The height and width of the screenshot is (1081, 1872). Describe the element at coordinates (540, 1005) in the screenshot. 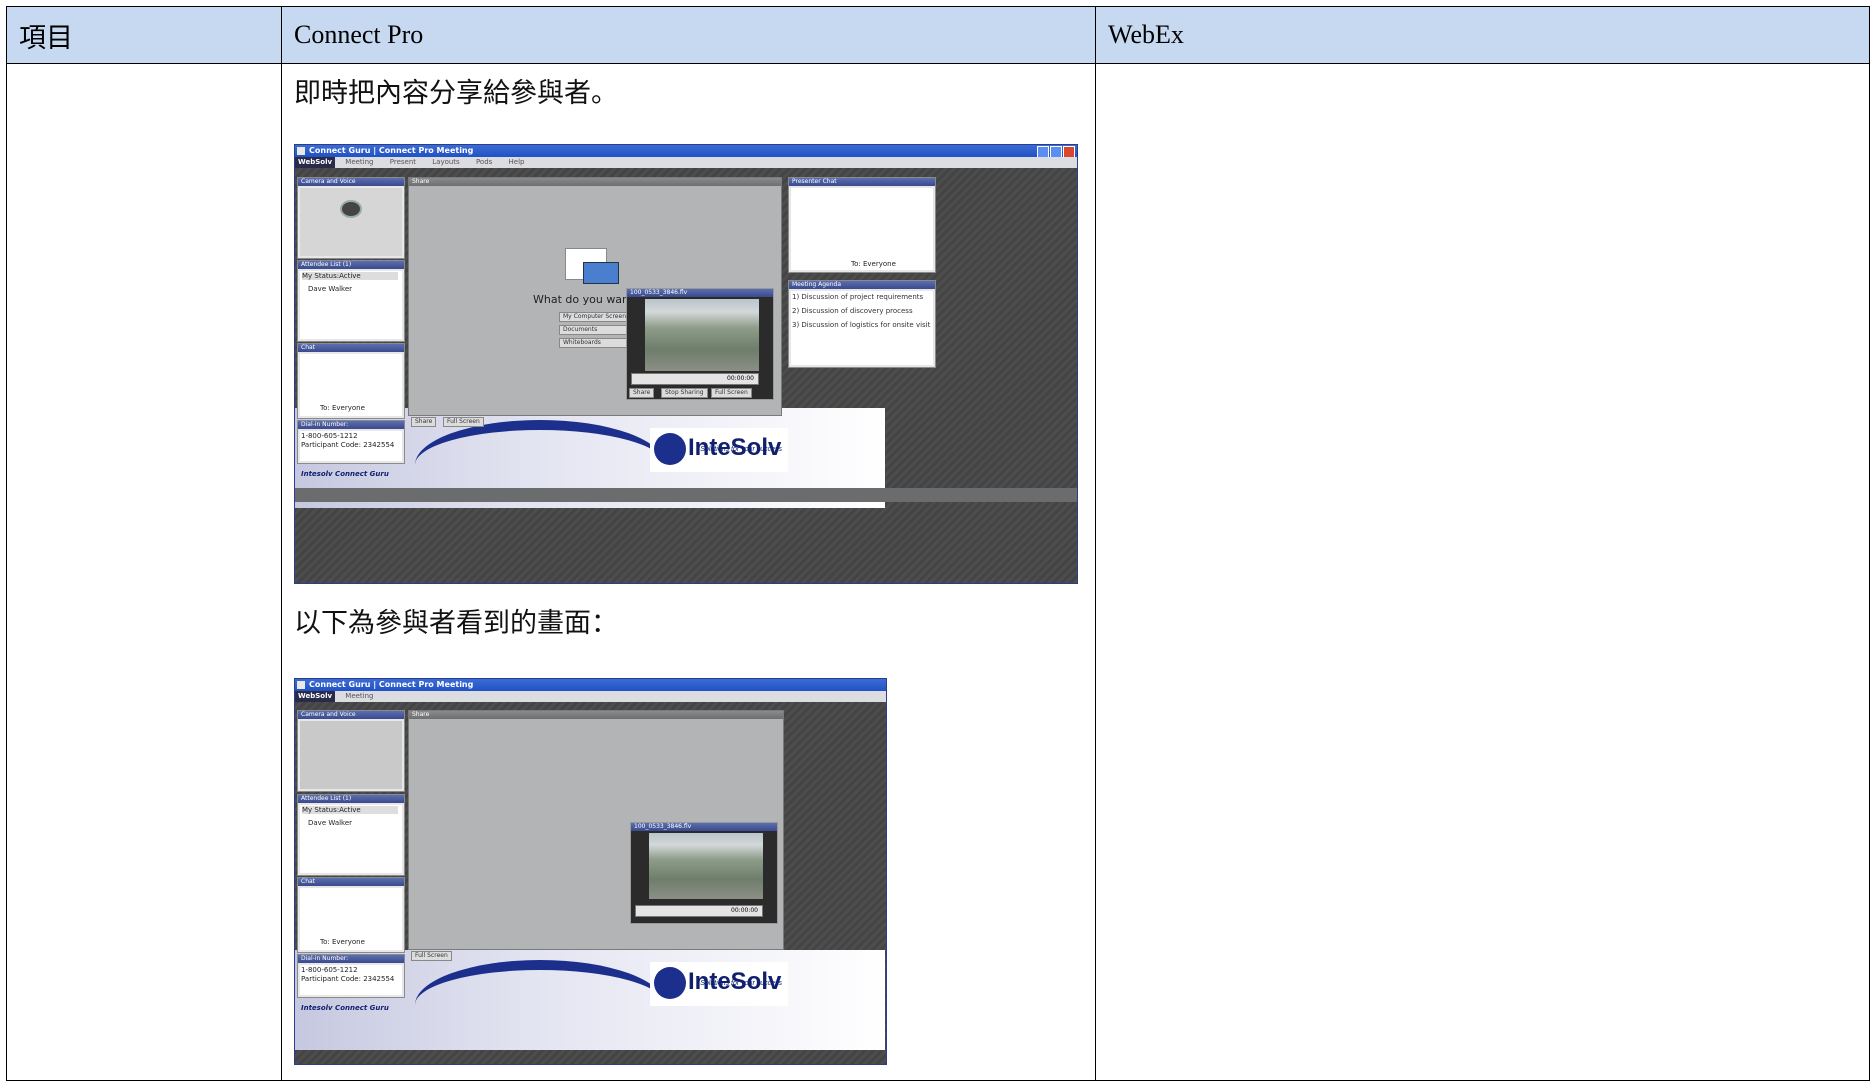

I see `background-arc` at that location.